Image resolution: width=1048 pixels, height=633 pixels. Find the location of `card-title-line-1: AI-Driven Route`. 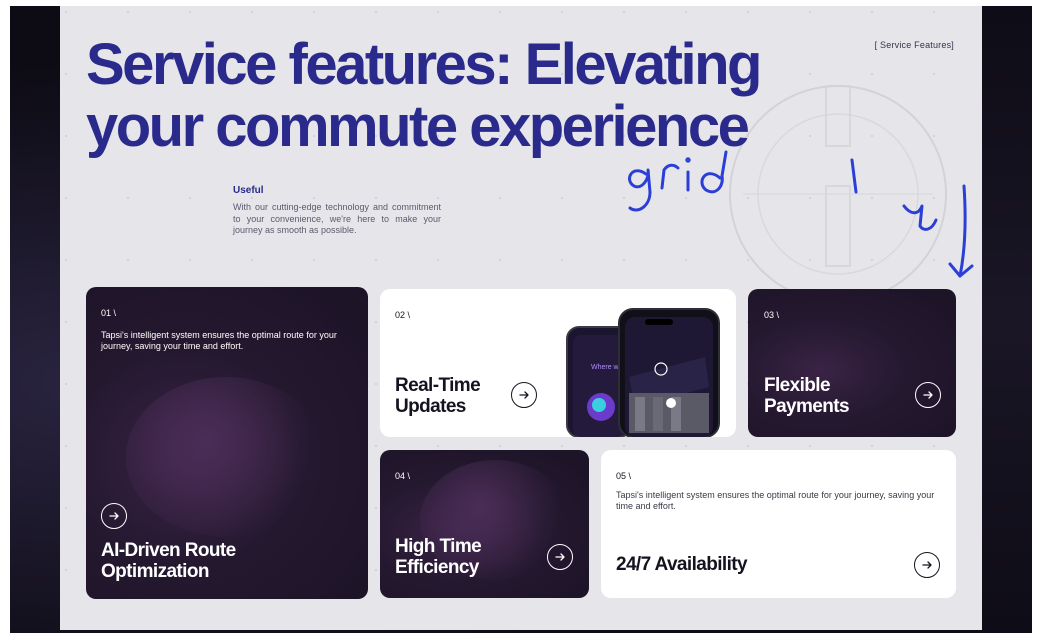

card-title-line-1: AI-Driven Route is located at coordinates (168, 550).